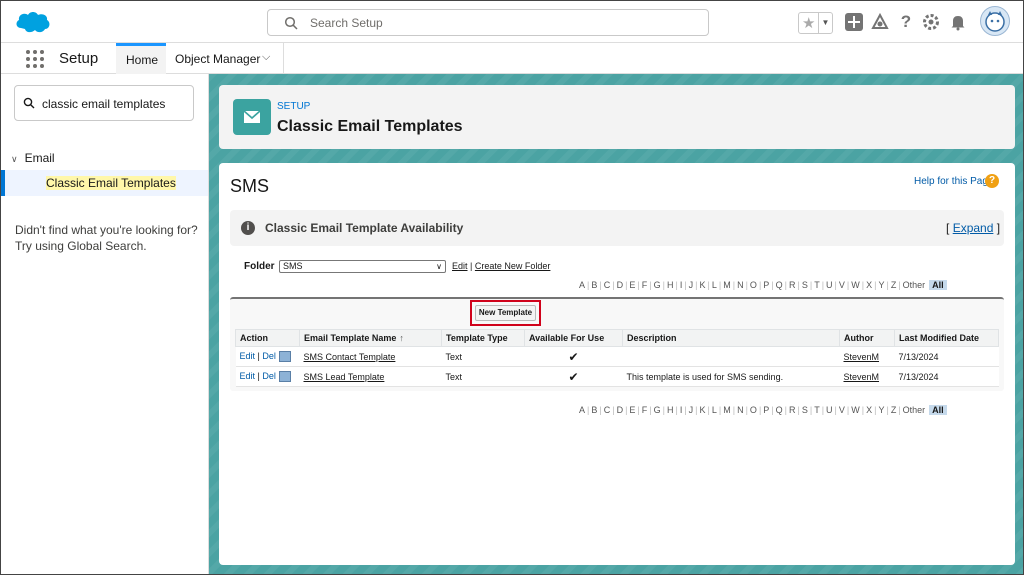 The width and height of the screenshot is (1024, 575). Describe the element at coordinates (513, 266) in the screenshot. I see `create-new-folder-link: Create New Folder` at that location.